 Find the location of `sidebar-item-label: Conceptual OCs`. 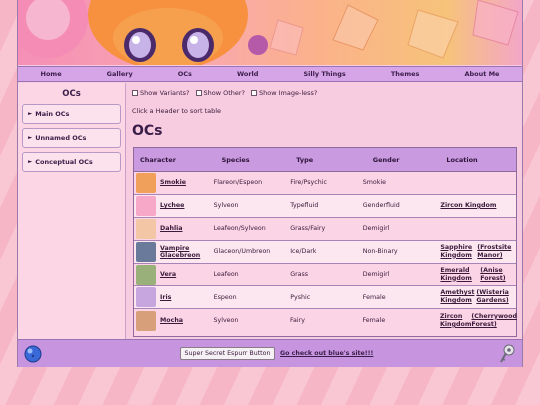

sidebar-item-label: Conceptual OCs is located at coordinates (64, 162).